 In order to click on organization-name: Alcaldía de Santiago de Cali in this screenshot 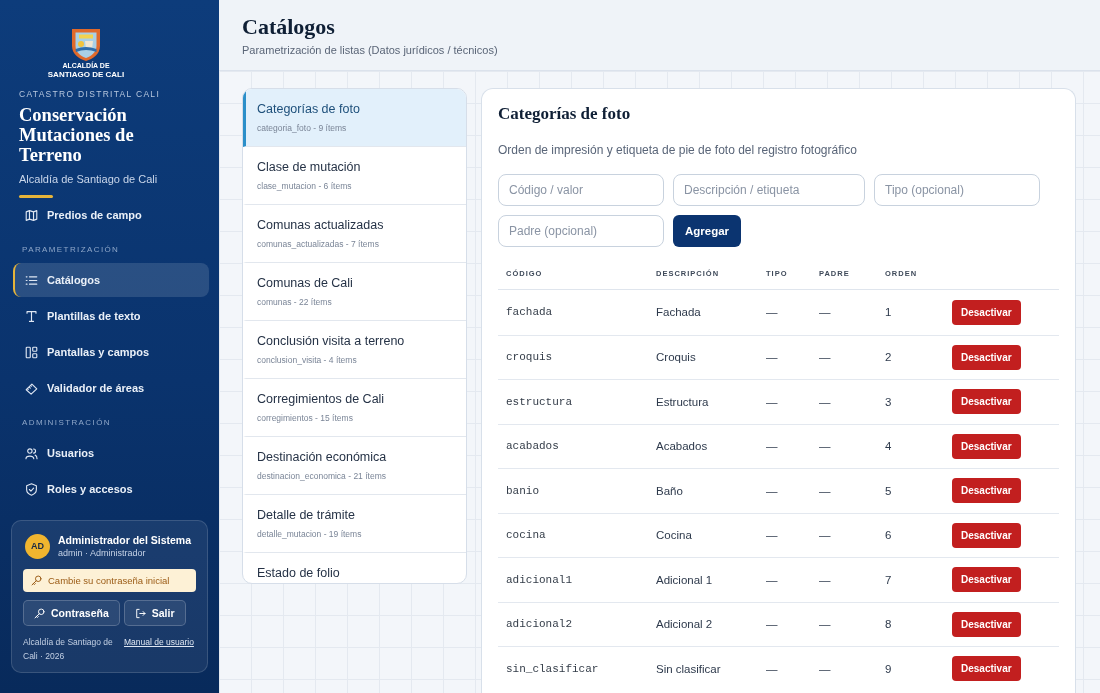, I will do `click(89, 179)`.